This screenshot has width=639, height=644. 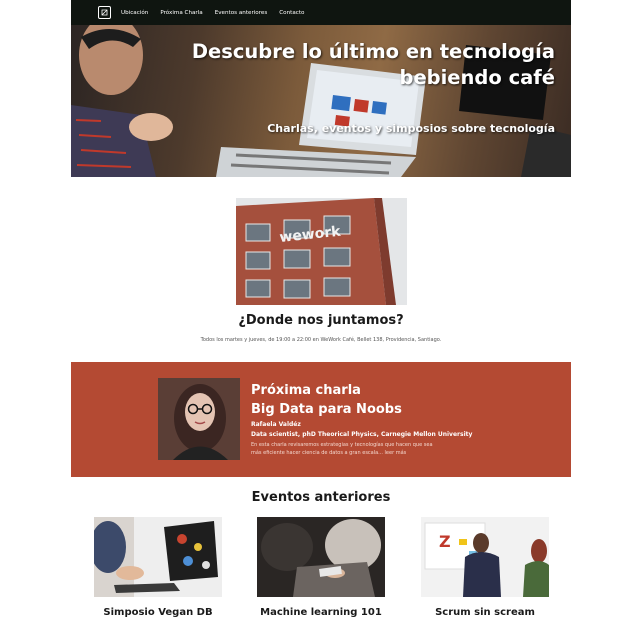 What do you see at coordinates (485, 557) in the screenshot?
I see `event-image-scrum: Z` at bounding box center [485, 557].